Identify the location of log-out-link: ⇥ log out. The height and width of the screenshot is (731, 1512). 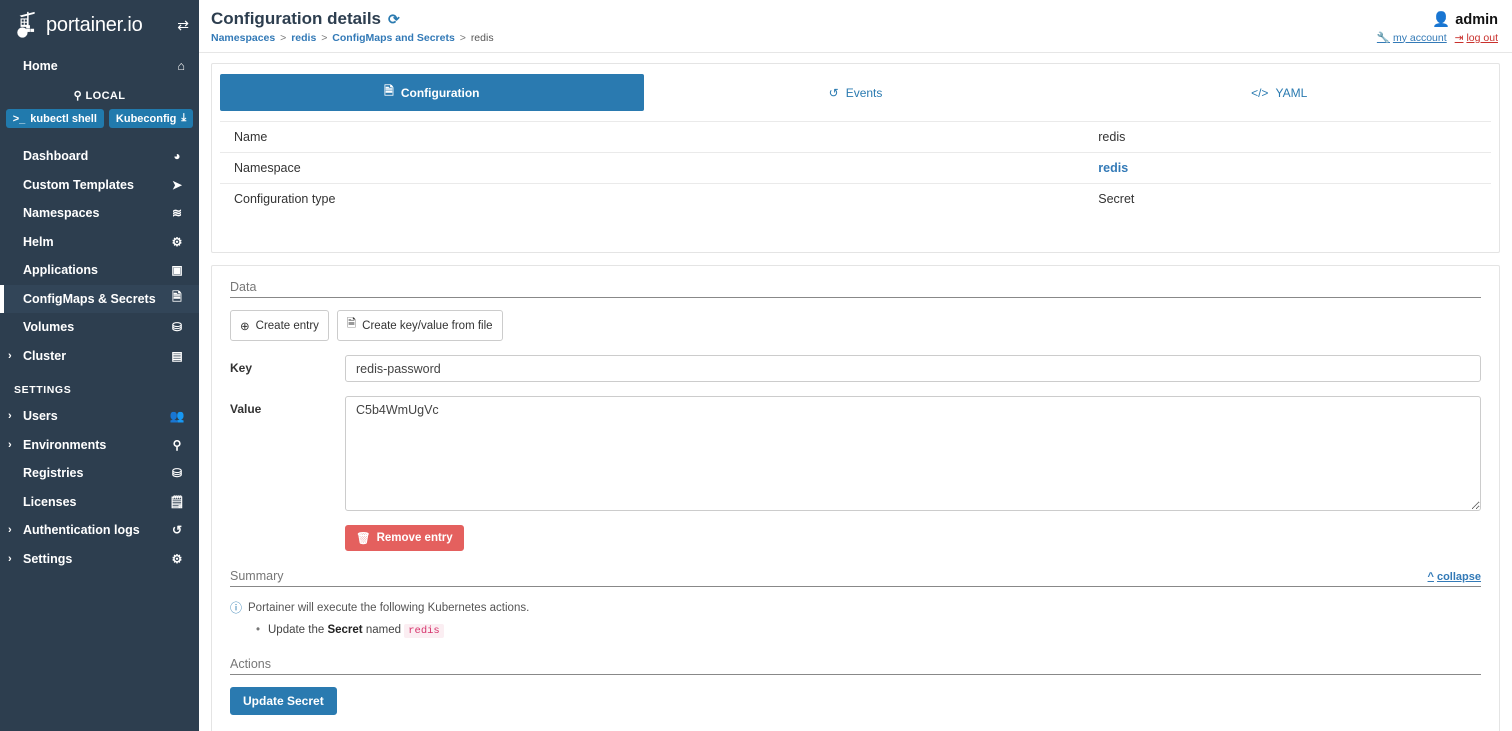
(1476, 37).